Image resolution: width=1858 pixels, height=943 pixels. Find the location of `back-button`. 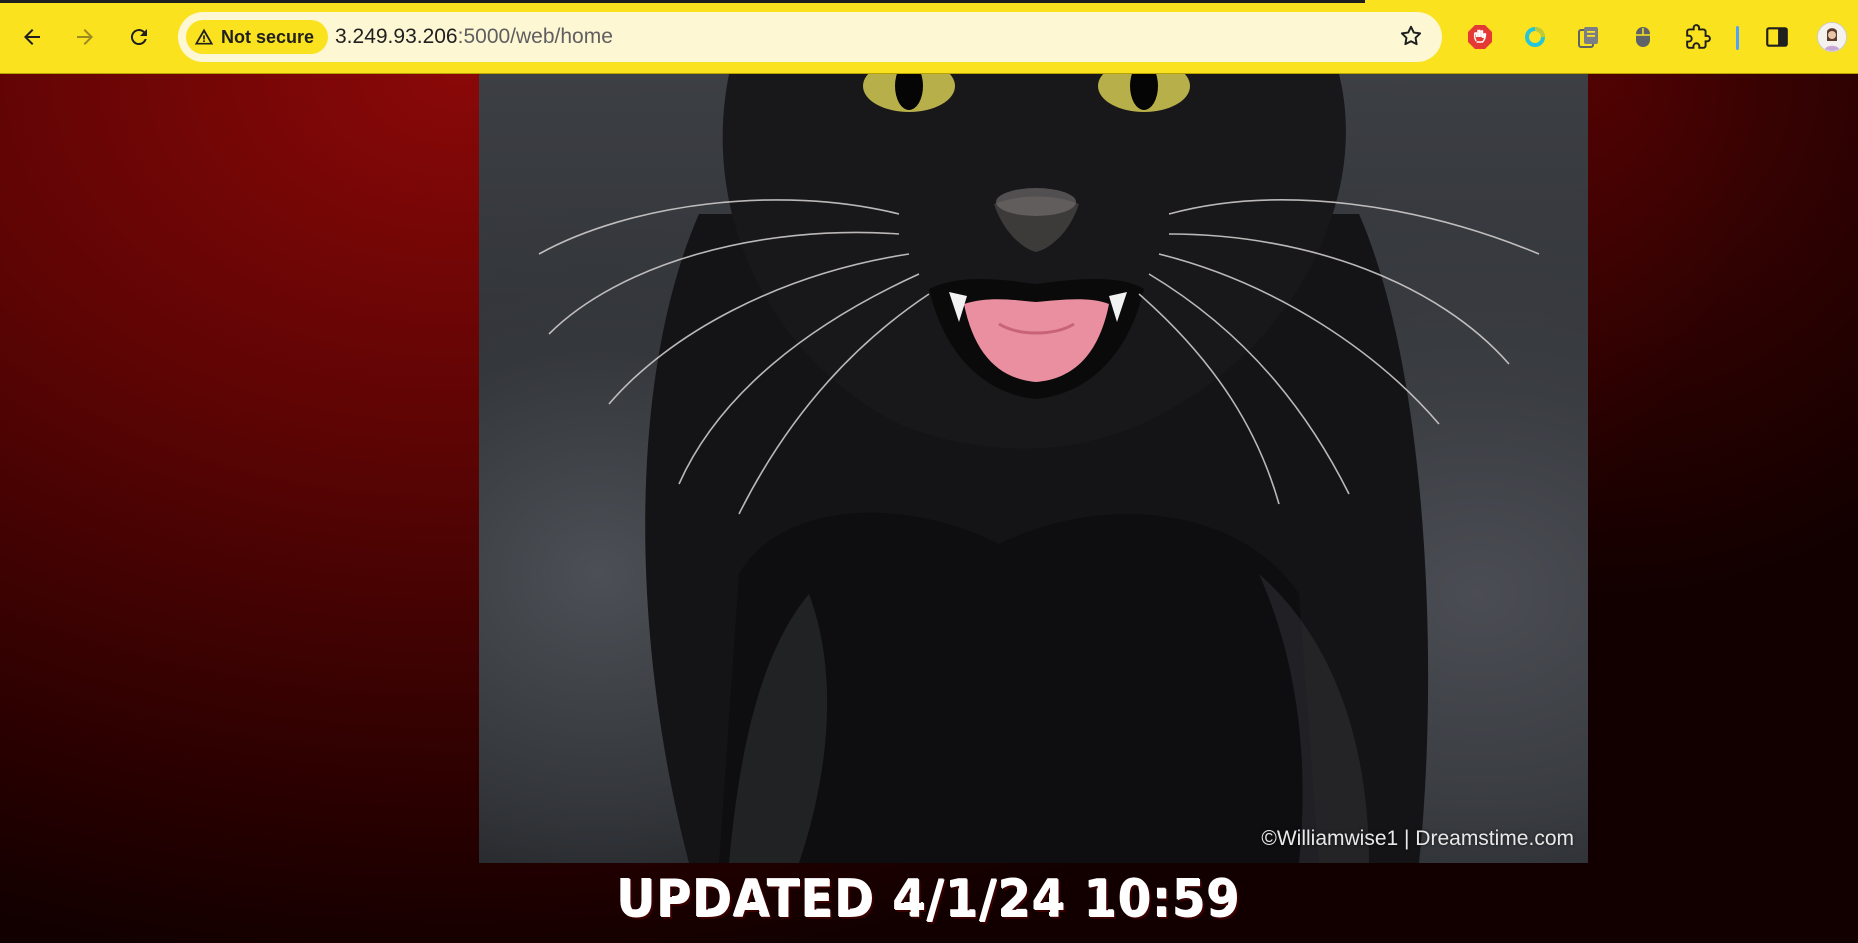

back-button is located at coordinates (32, 37).